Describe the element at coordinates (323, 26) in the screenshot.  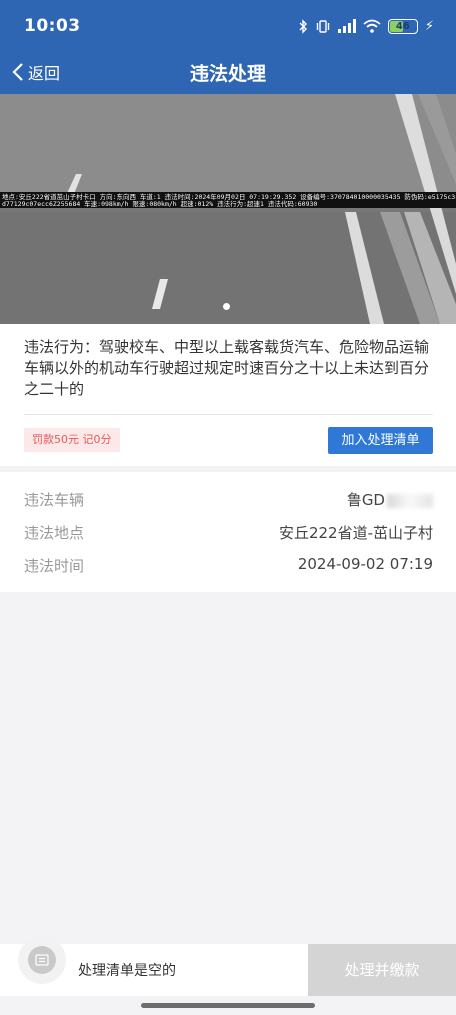
I see `vibrate-icon` at that location.